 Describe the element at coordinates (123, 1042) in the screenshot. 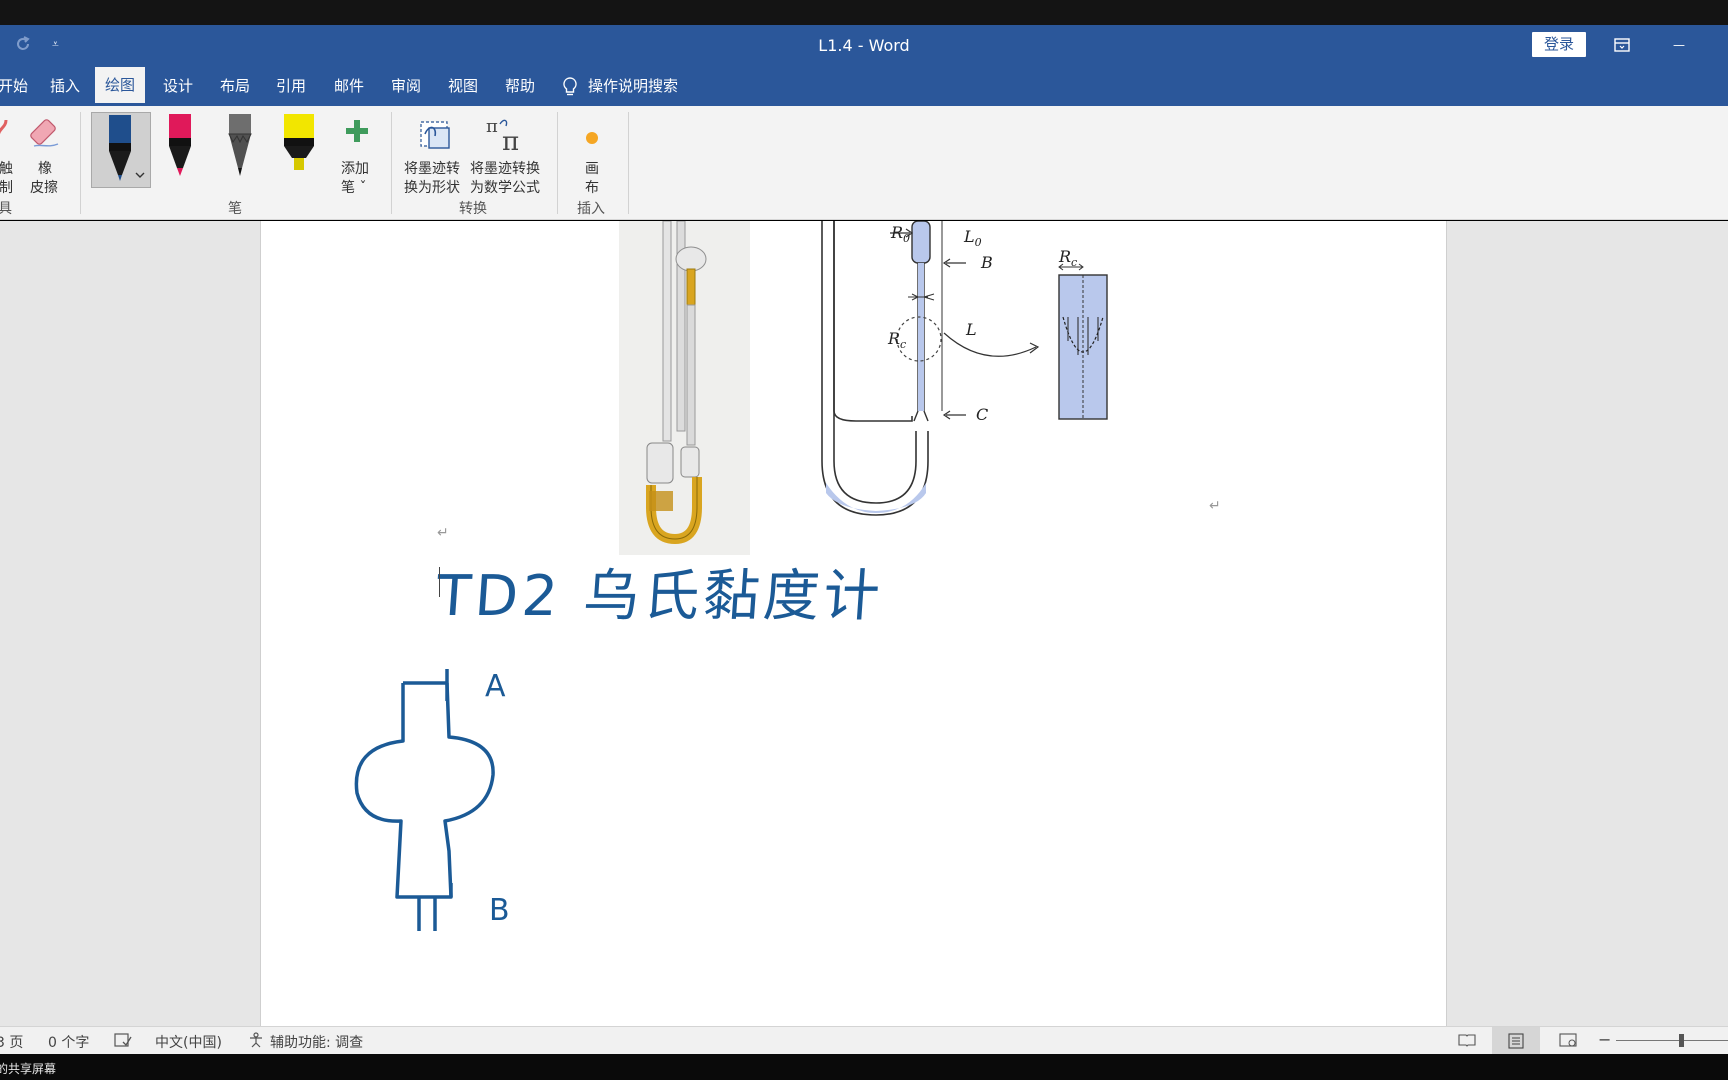

I see `proofing-icon` at that location.